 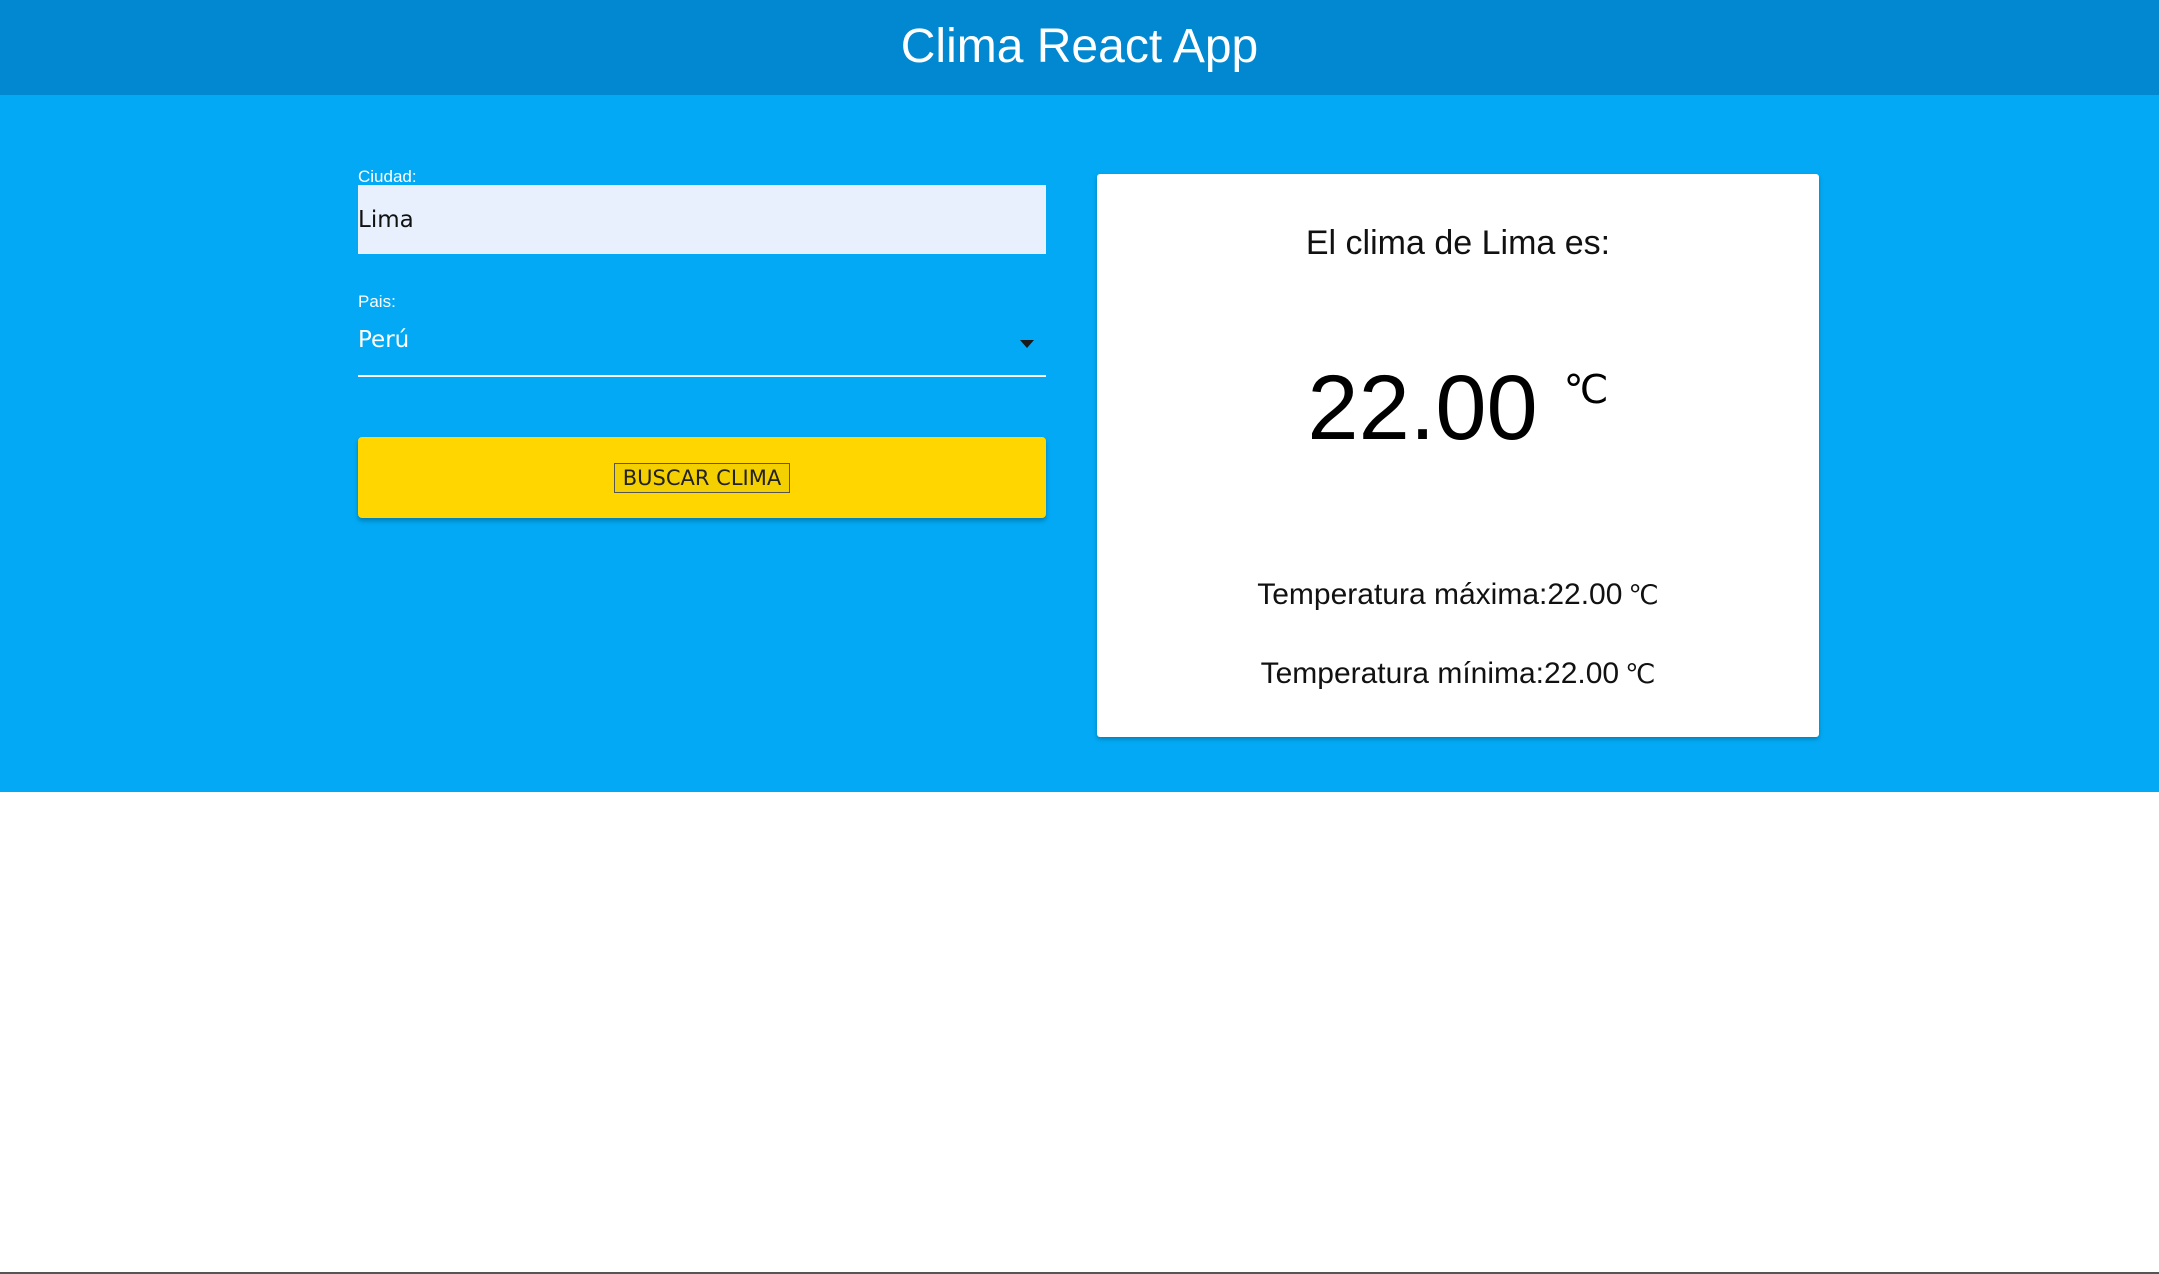 I want to click on app-title: Clima React App, so click(x=1079, y=46).